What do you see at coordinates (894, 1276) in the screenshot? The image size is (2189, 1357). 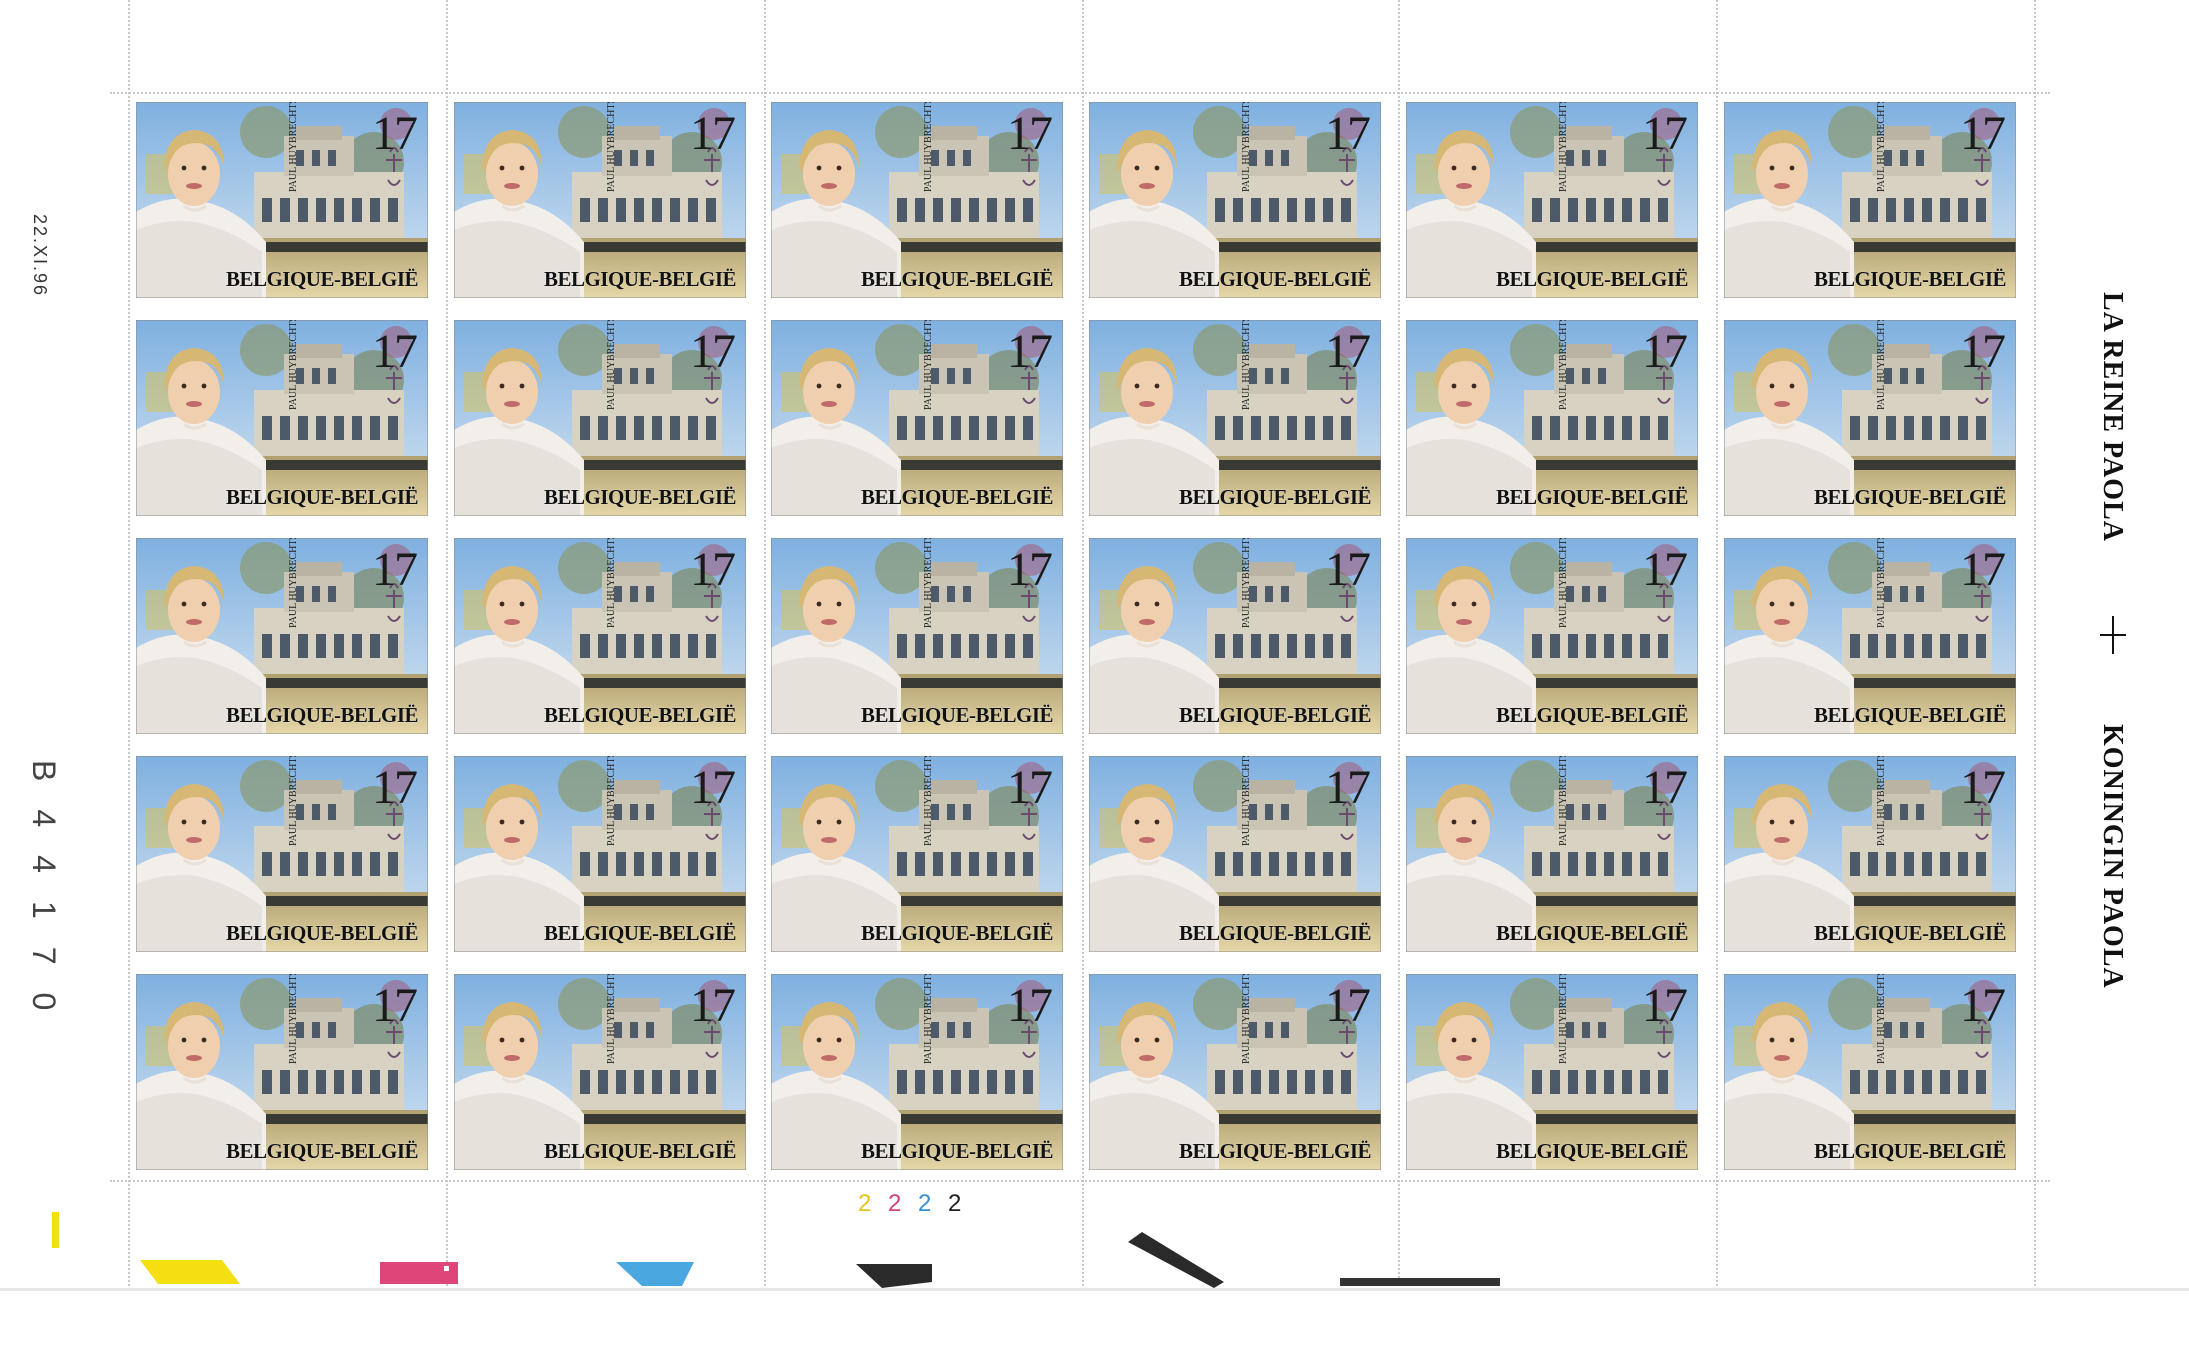 I see `color-mark-black` at bounding box center [894, 1276].